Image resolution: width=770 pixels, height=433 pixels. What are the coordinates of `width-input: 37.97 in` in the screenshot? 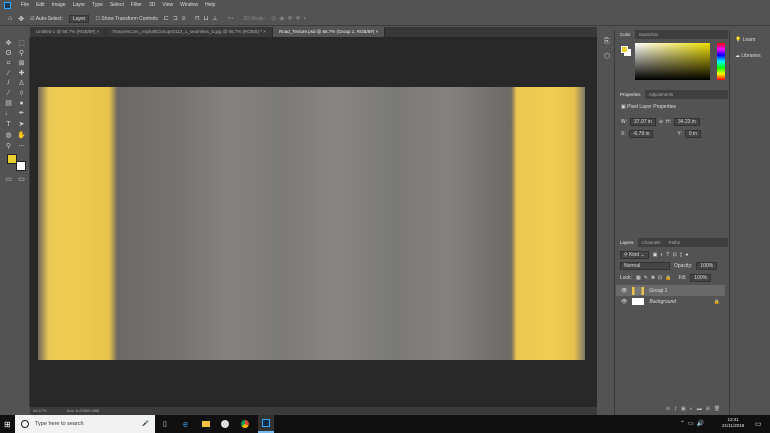 It's located at (643, 122).